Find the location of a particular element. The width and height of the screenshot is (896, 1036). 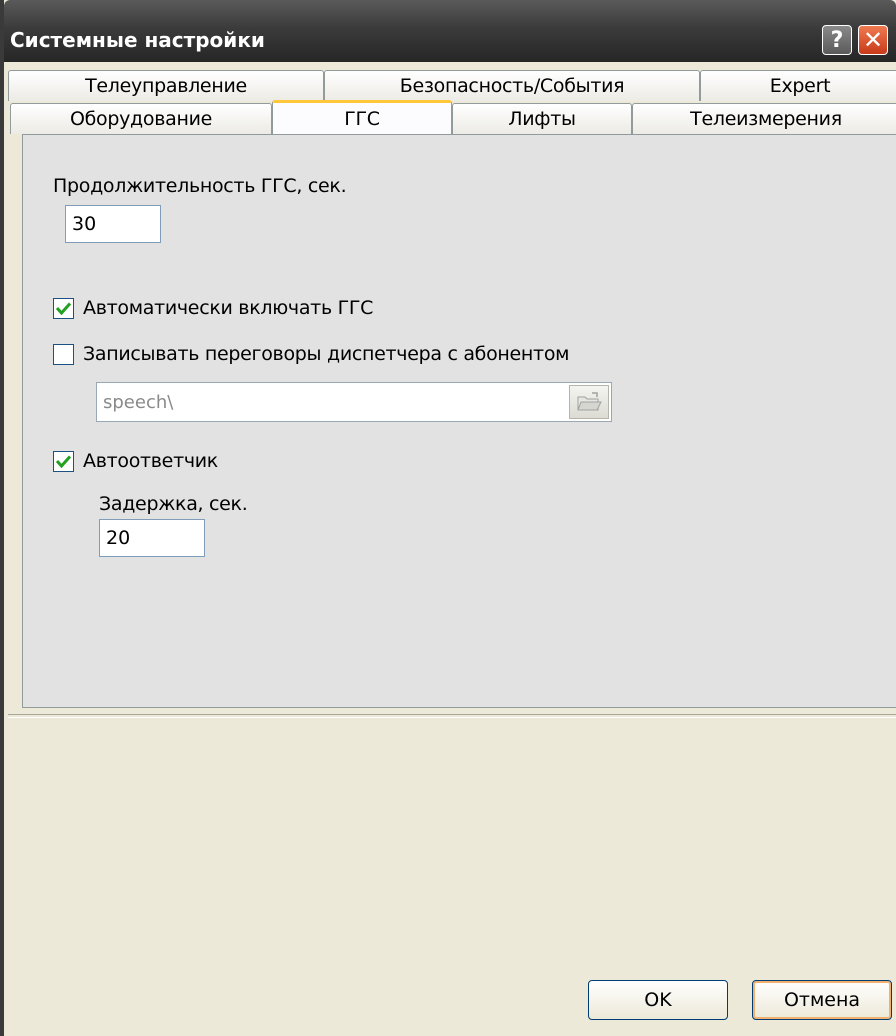

browse-folder-button is located at coordinates (589, 402).